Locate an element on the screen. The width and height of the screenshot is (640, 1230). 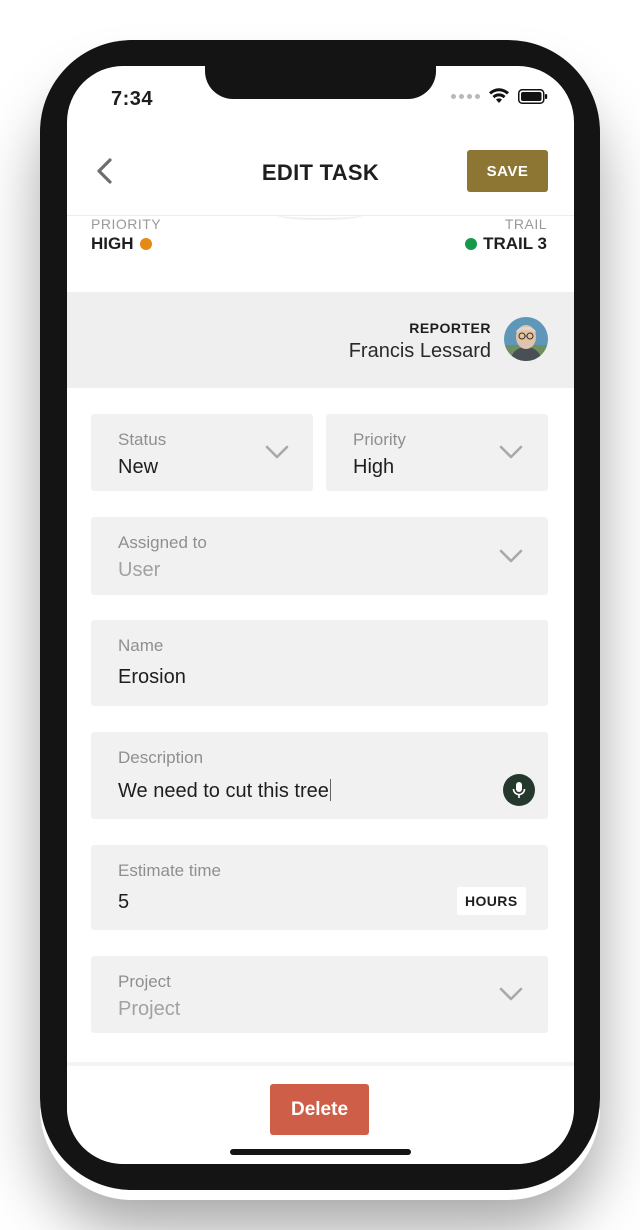
trail-summary: TRAIL 3 is located at coordinates (506, 244).